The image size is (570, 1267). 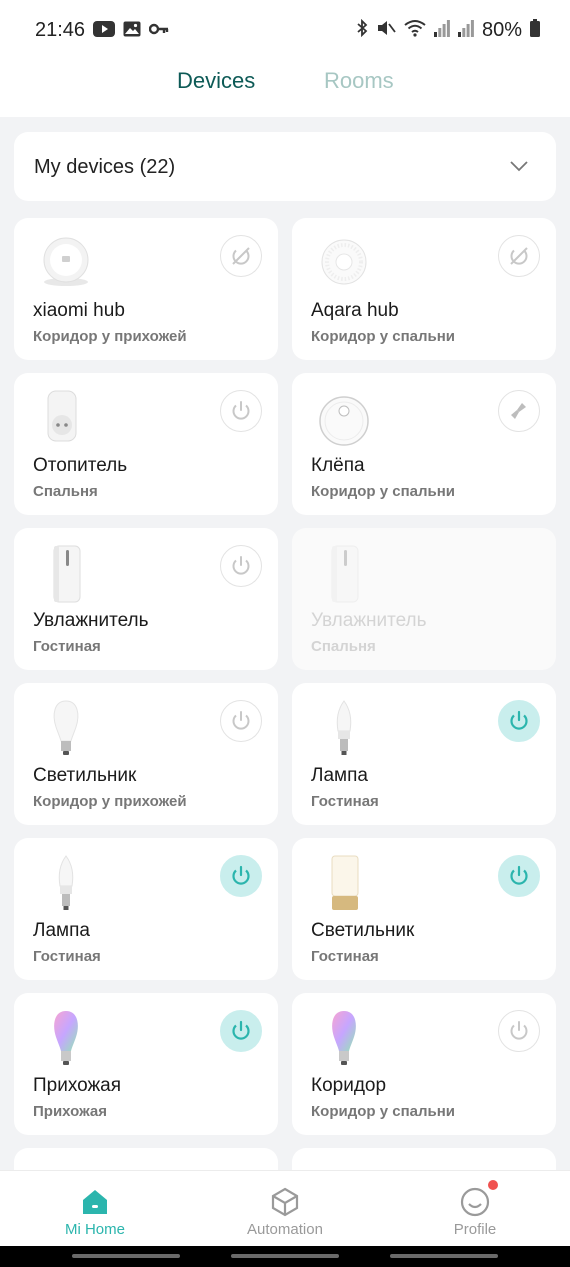 What do you see at coordinates (216, 81) in the screenshot?
I see `tab-devices: Devices` at bounding box center [216, 81].